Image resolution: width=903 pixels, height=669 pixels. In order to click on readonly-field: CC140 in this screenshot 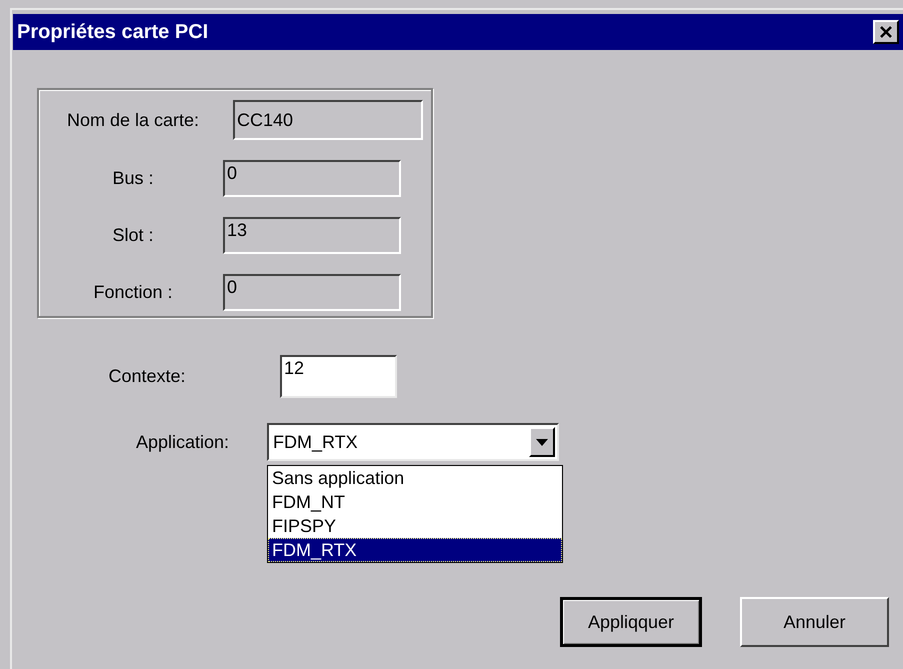, I will do `click(328, 120)`.